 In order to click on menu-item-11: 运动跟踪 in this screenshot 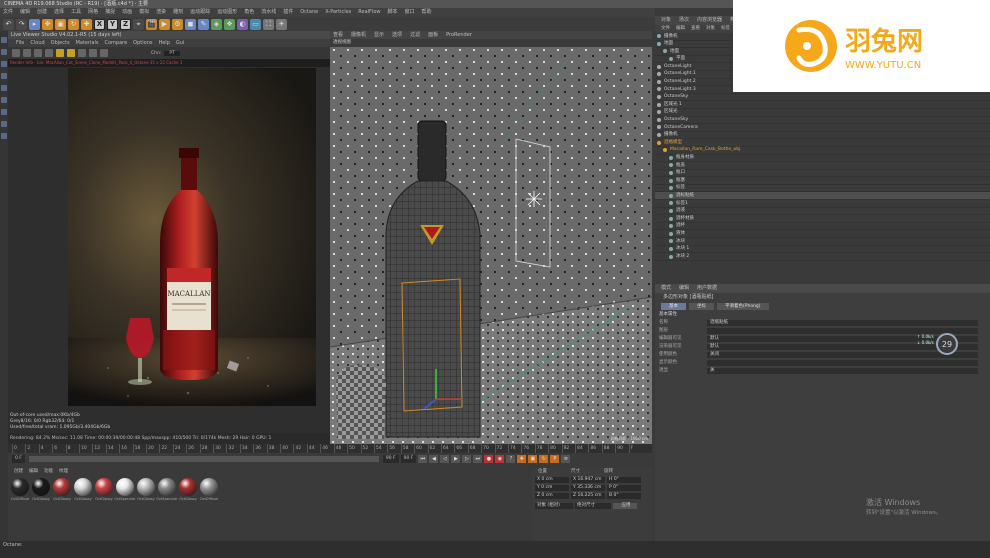, I will do `click(200, 12)`.